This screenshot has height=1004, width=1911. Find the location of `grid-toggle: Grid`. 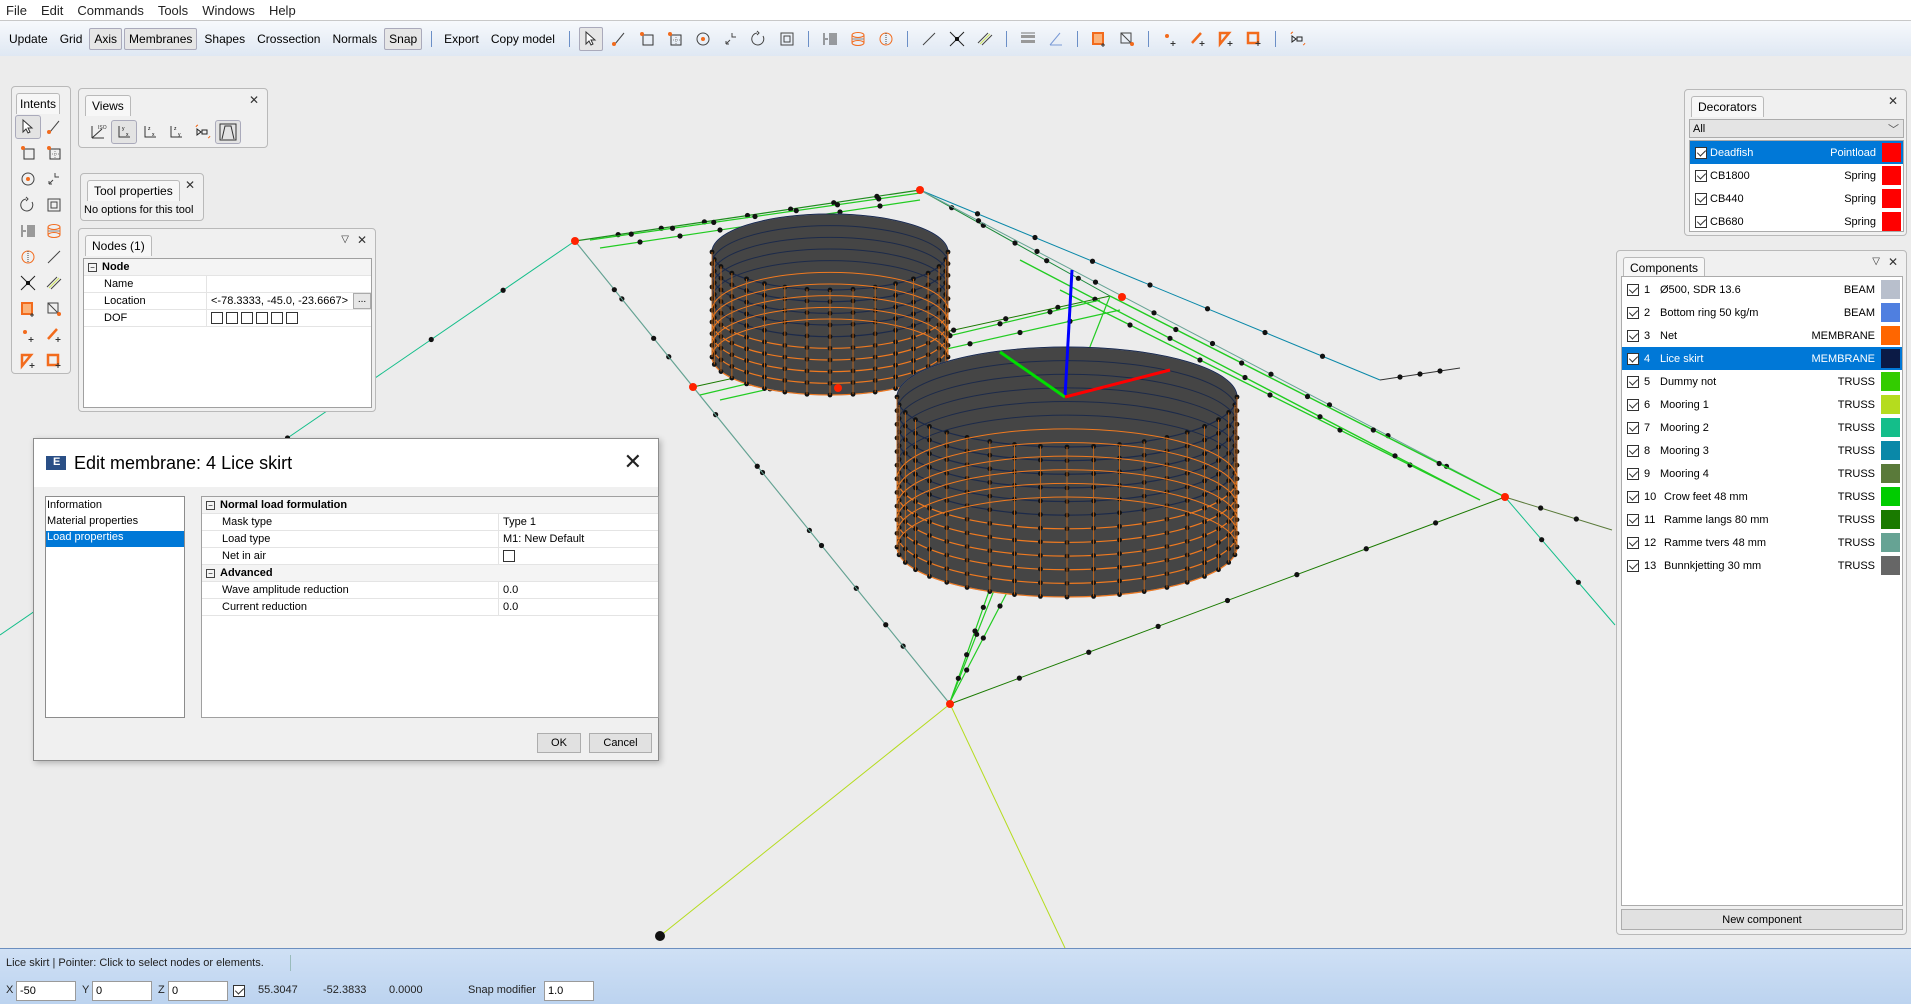

grid-toggle: Grid is located at coordinates (71, 39).